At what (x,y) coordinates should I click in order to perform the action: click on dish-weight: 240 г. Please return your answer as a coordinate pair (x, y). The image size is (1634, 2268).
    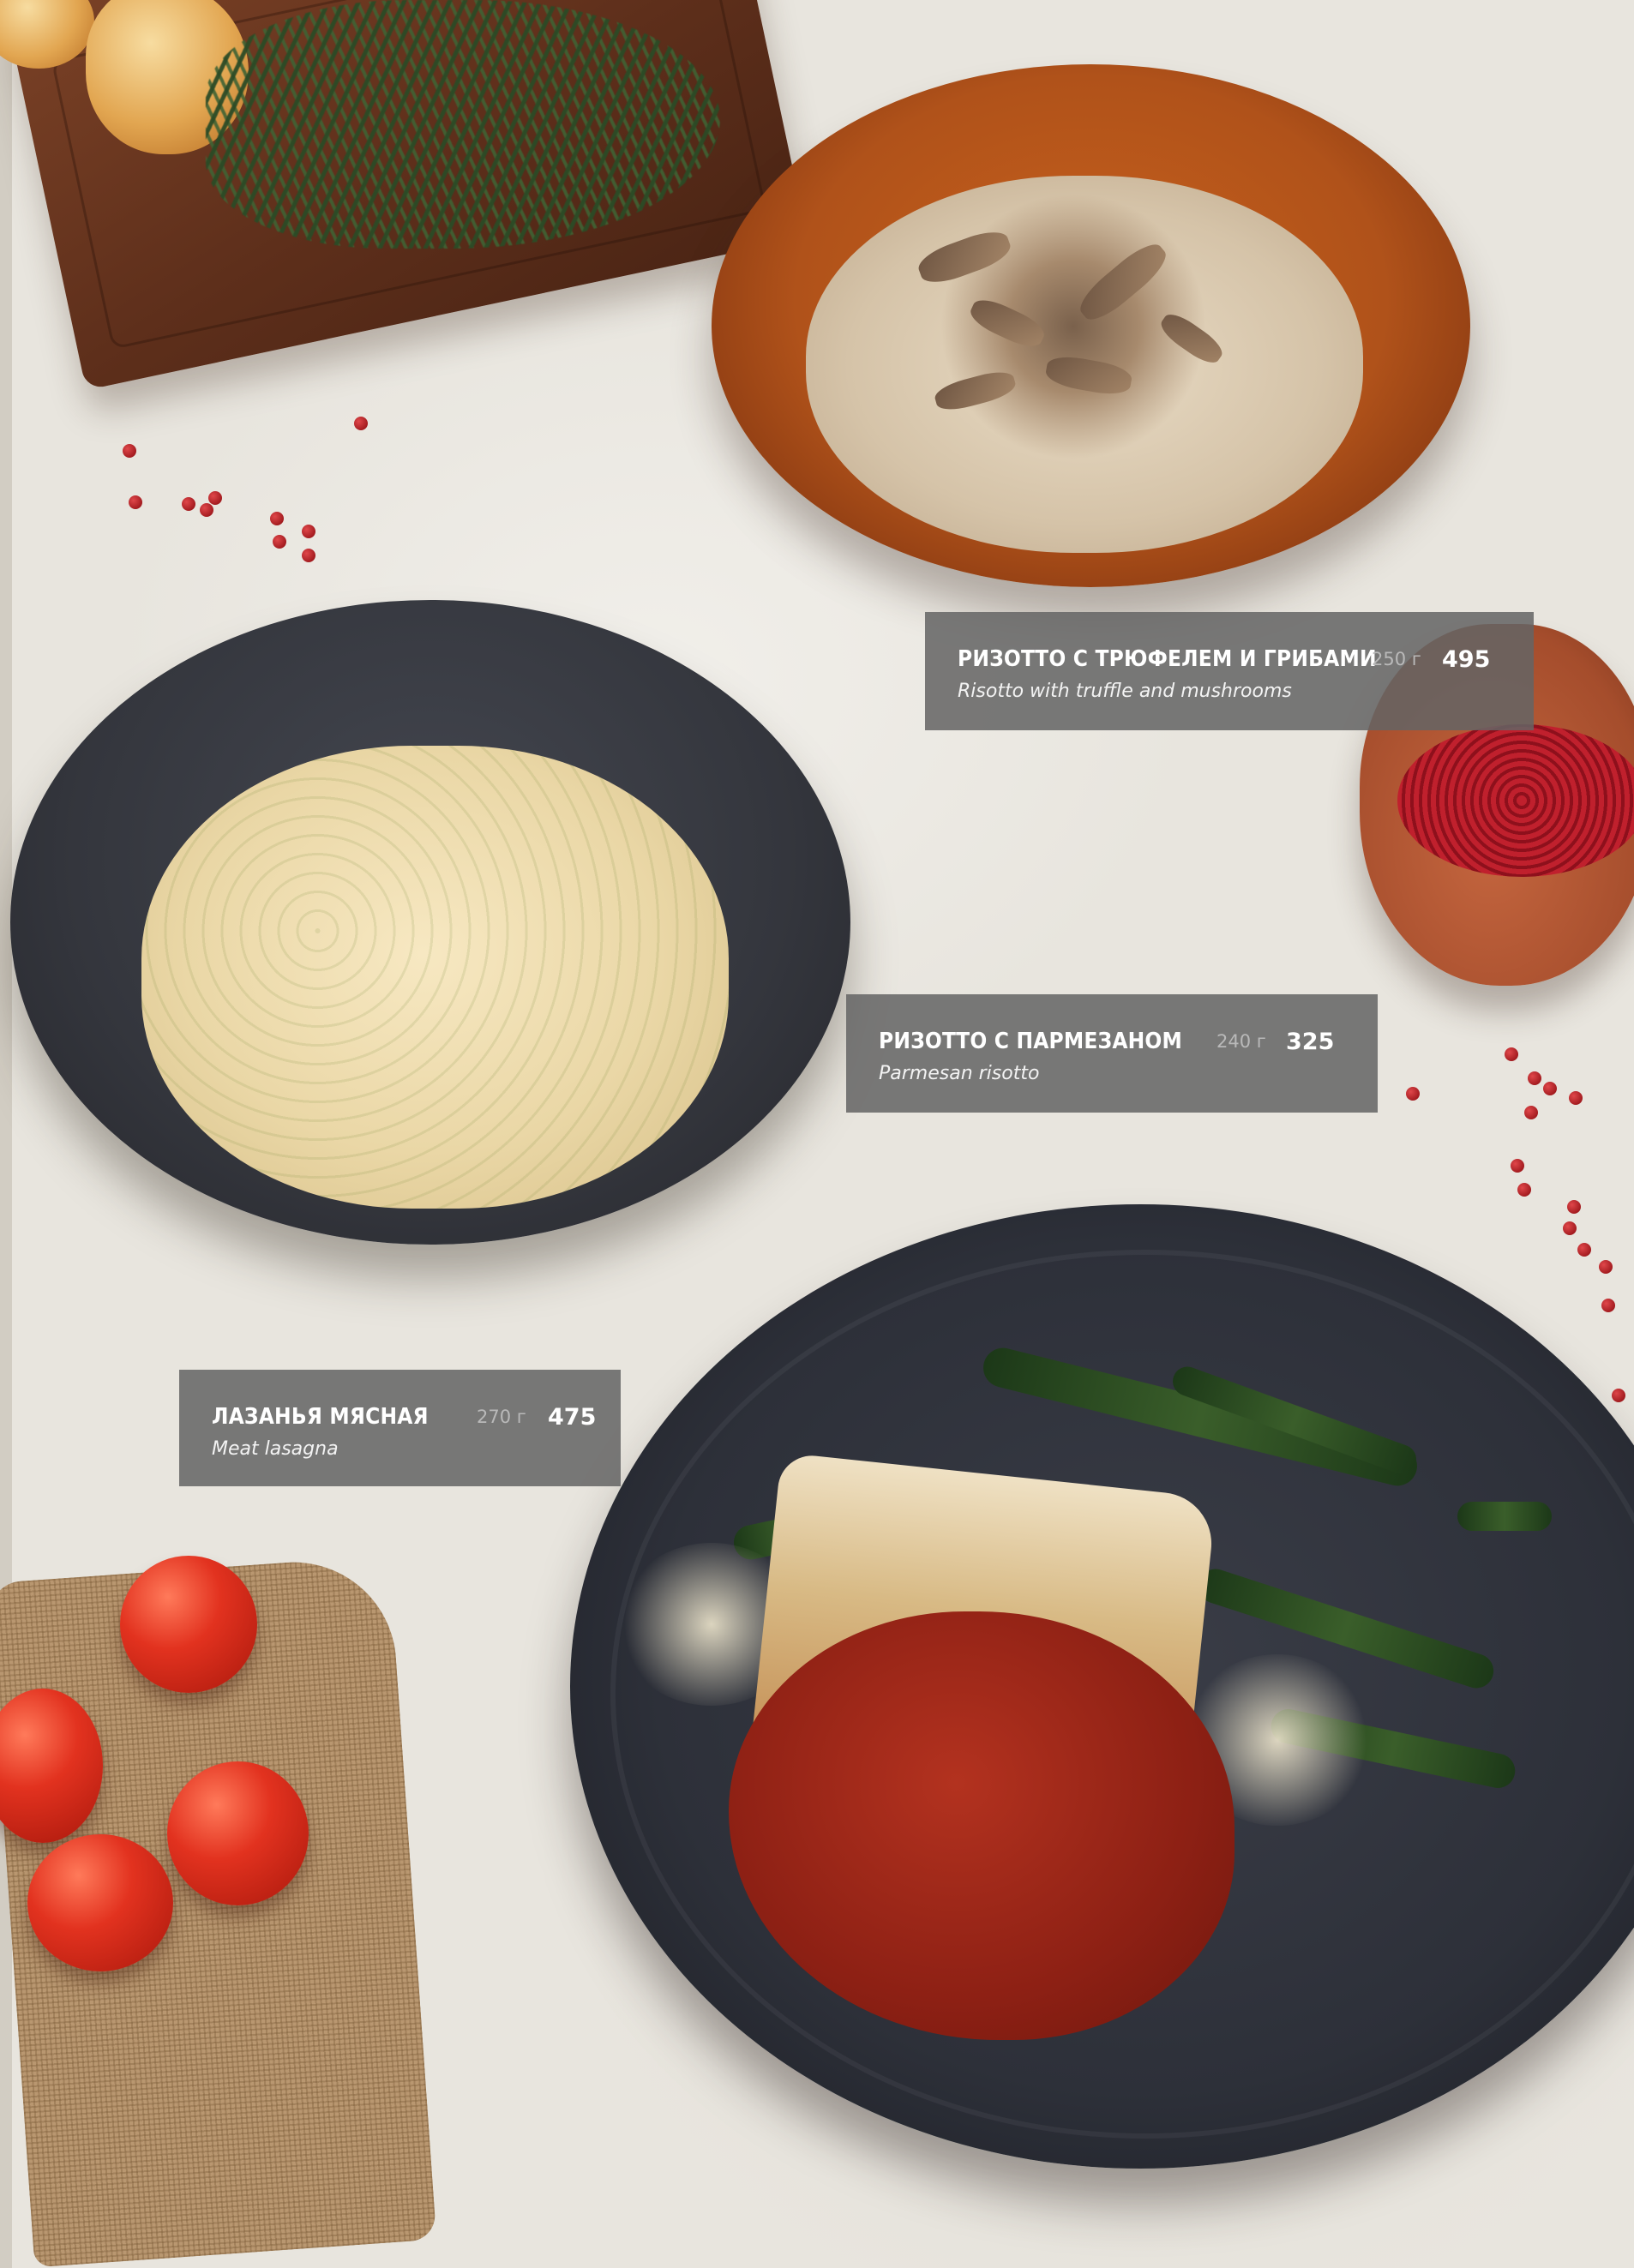
    Looking at the image, I should click on (1241, 1041).